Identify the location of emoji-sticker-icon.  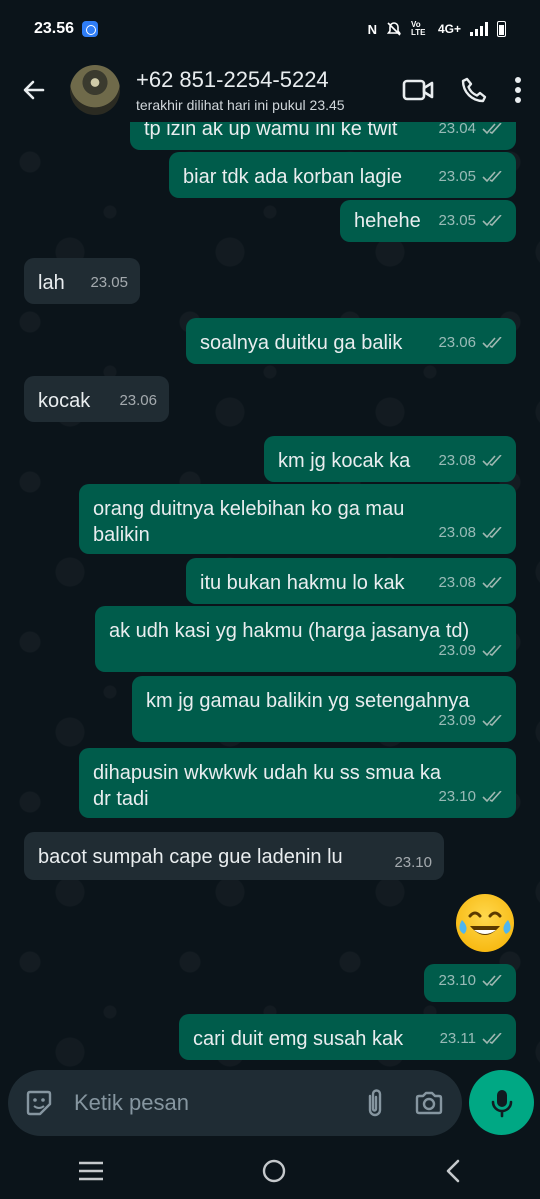
(39, 1103).